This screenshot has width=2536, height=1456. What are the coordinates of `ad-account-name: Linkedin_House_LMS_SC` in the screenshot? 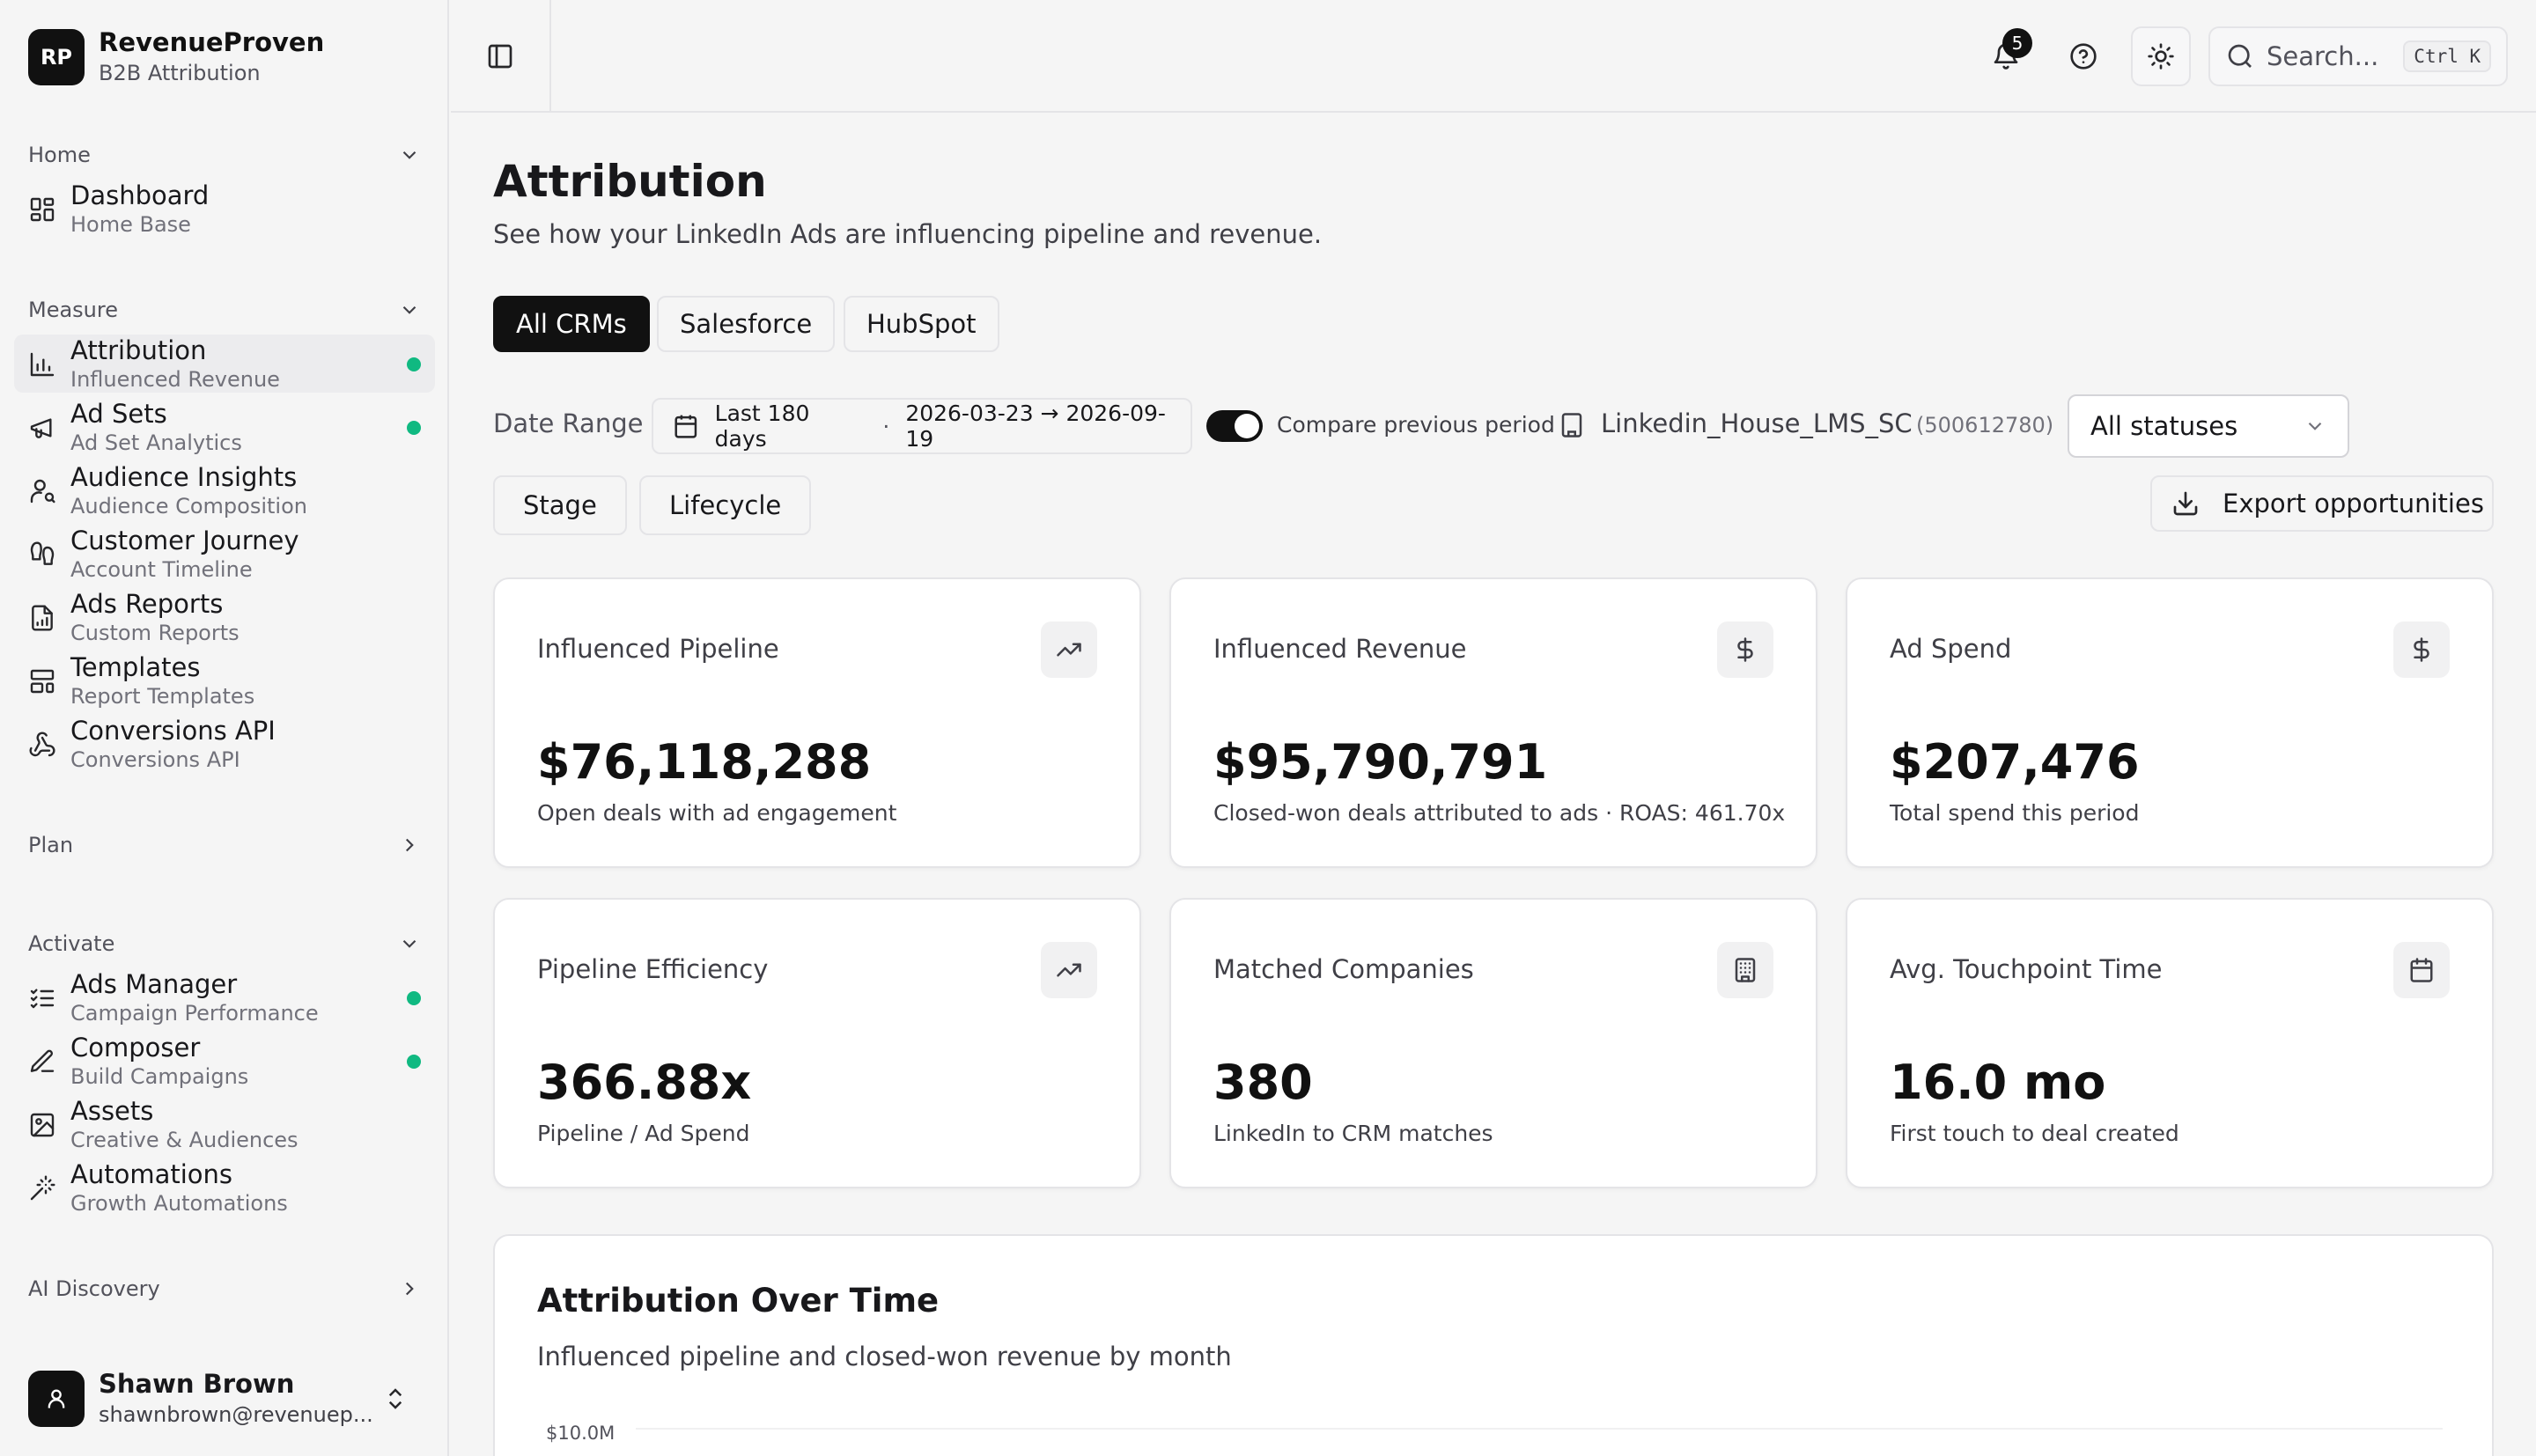 It's located at (1757, 423).